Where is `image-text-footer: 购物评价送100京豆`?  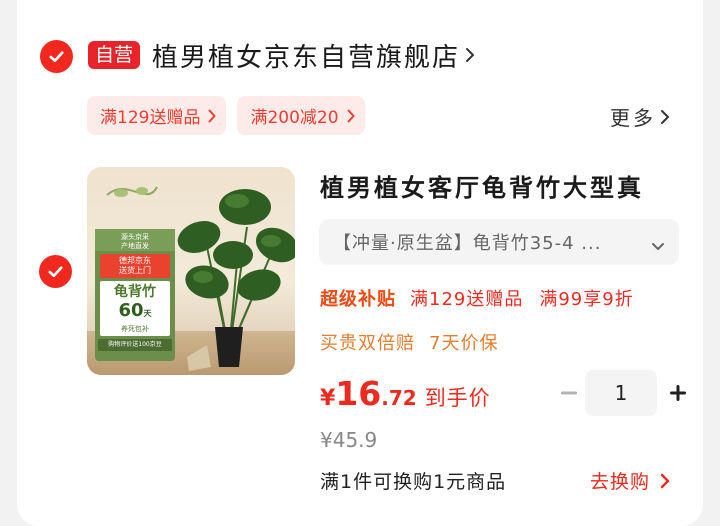 image-text-footer: 购物评价送100京豆 is located at coordinates (135, 345).